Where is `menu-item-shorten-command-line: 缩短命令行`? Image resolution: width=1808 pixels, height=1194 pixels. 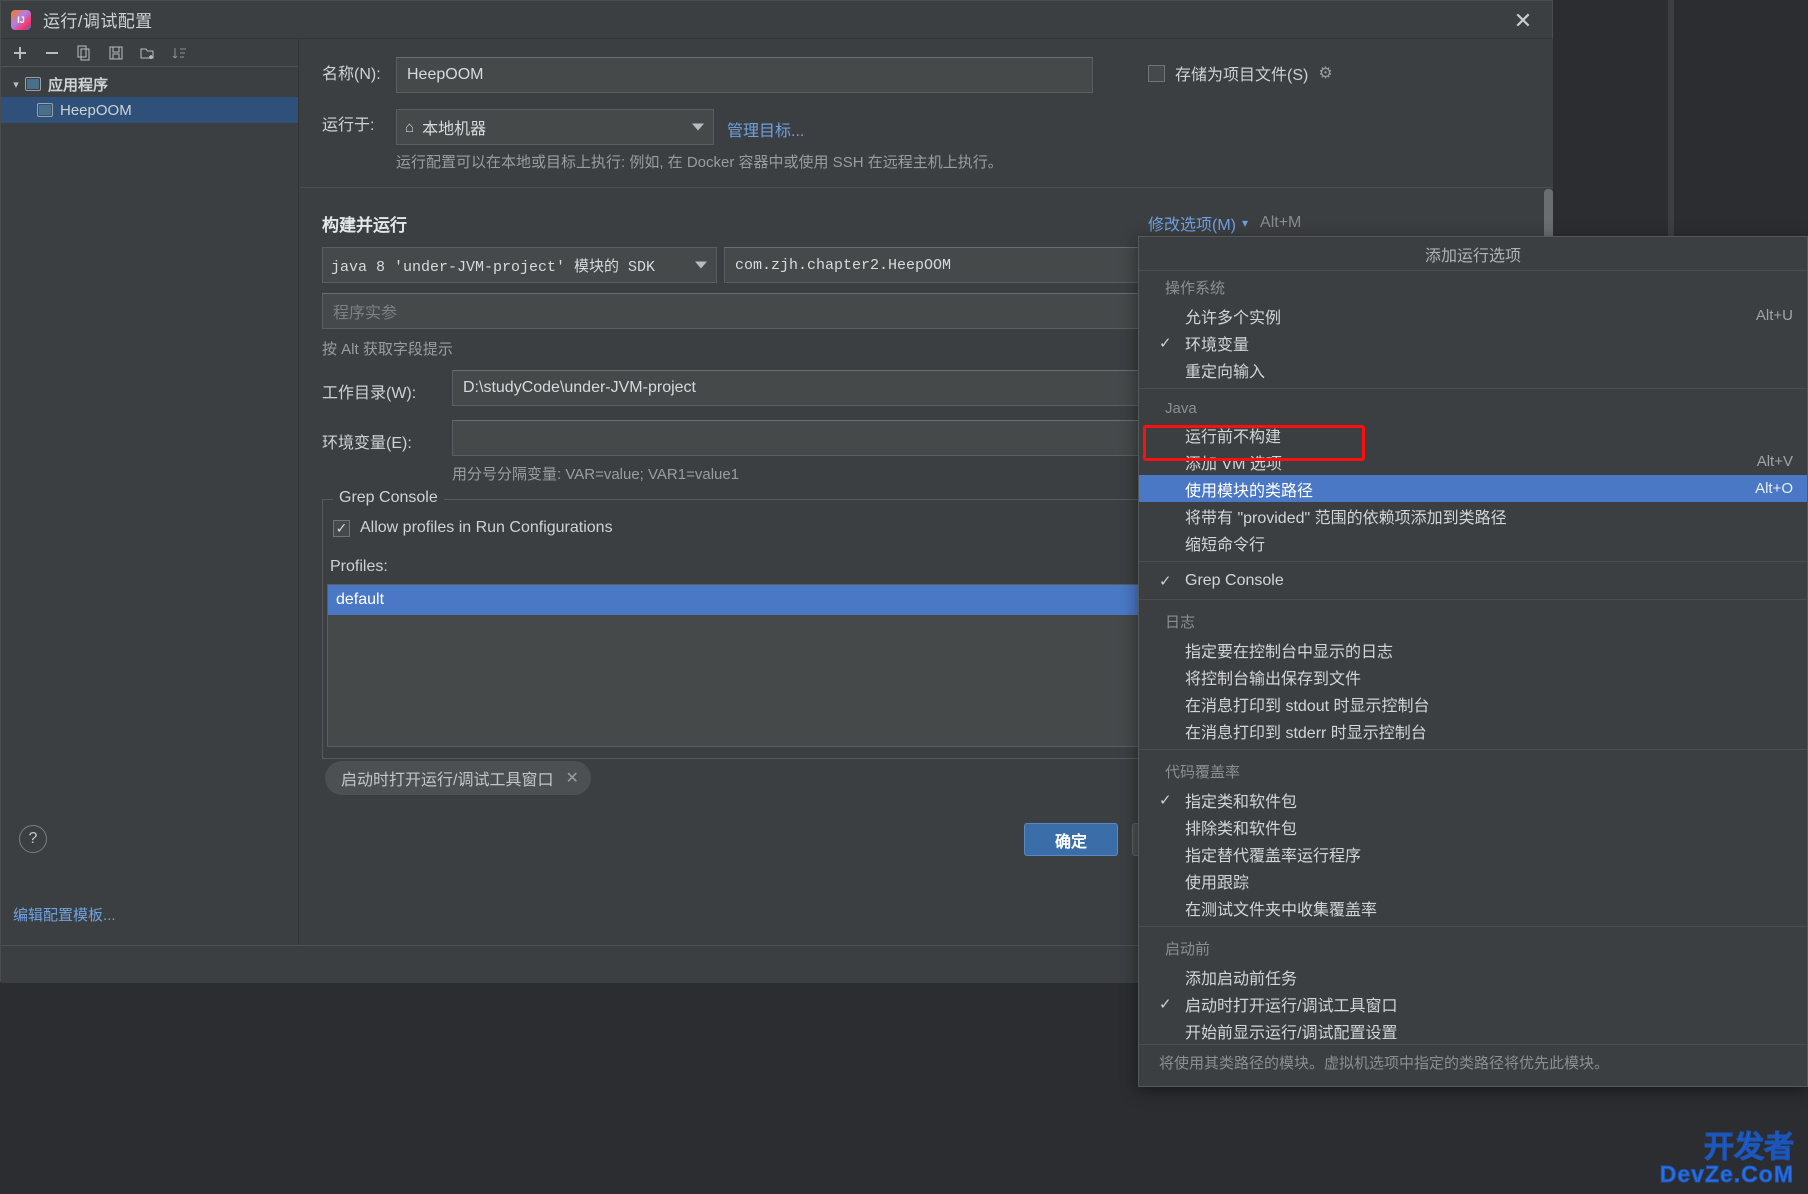
menu-item-shorten-command-line: 缩短命令行 is located at coordinates (1473, 542).